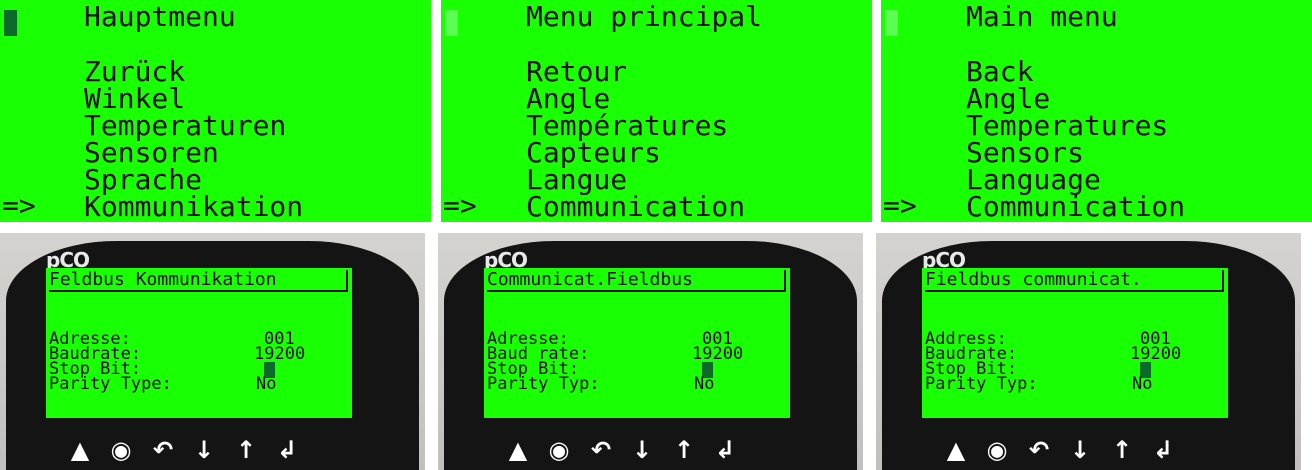  I want to click on menu-item-back: Zurück, so click(257, 72).